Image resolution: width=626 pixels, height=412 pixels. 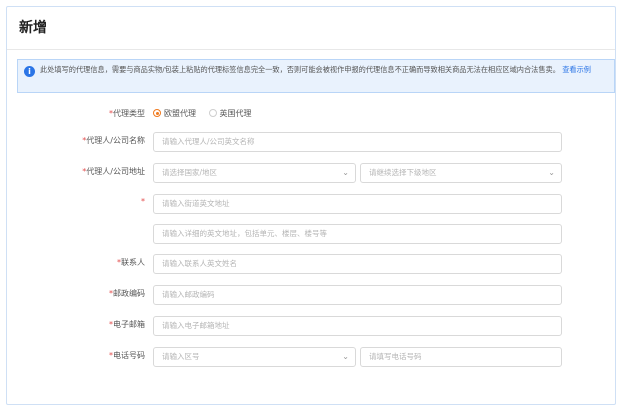 What do you see at coordinates (576, 69) in the screenshot?
I see `view-example-link: 查看示例` at bounding box center [576, 69].